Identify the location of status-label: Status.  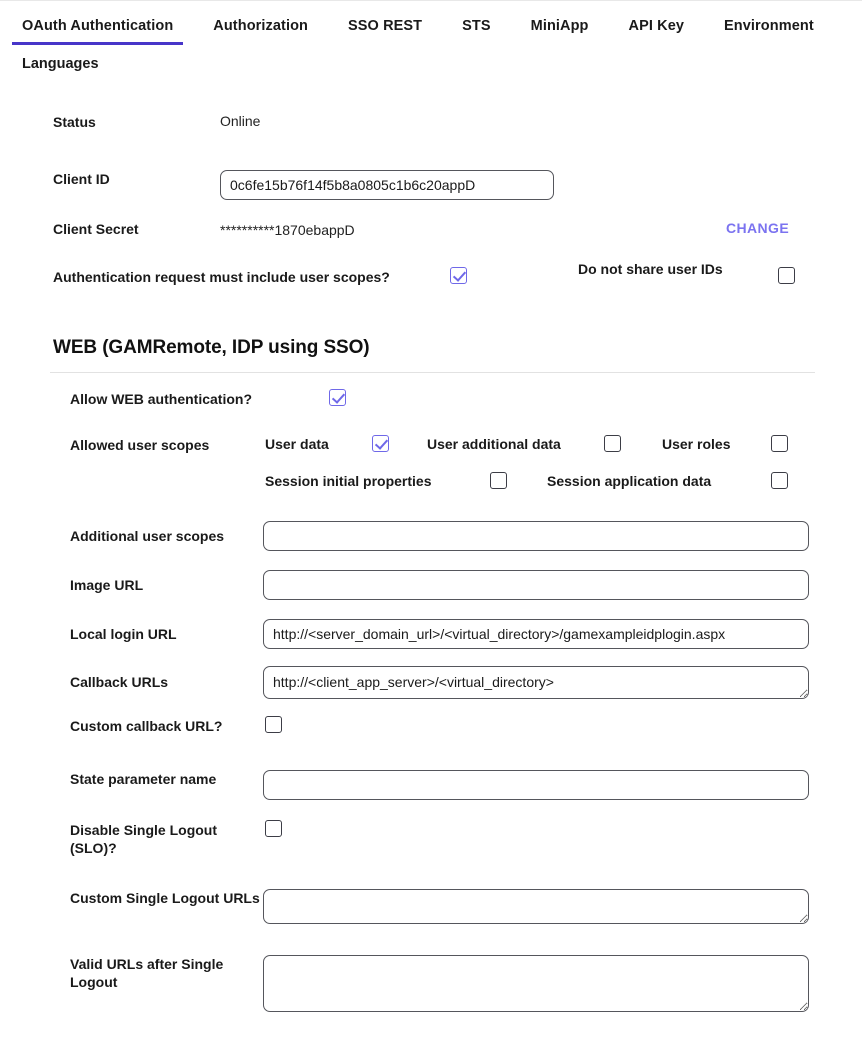
(74, 122).